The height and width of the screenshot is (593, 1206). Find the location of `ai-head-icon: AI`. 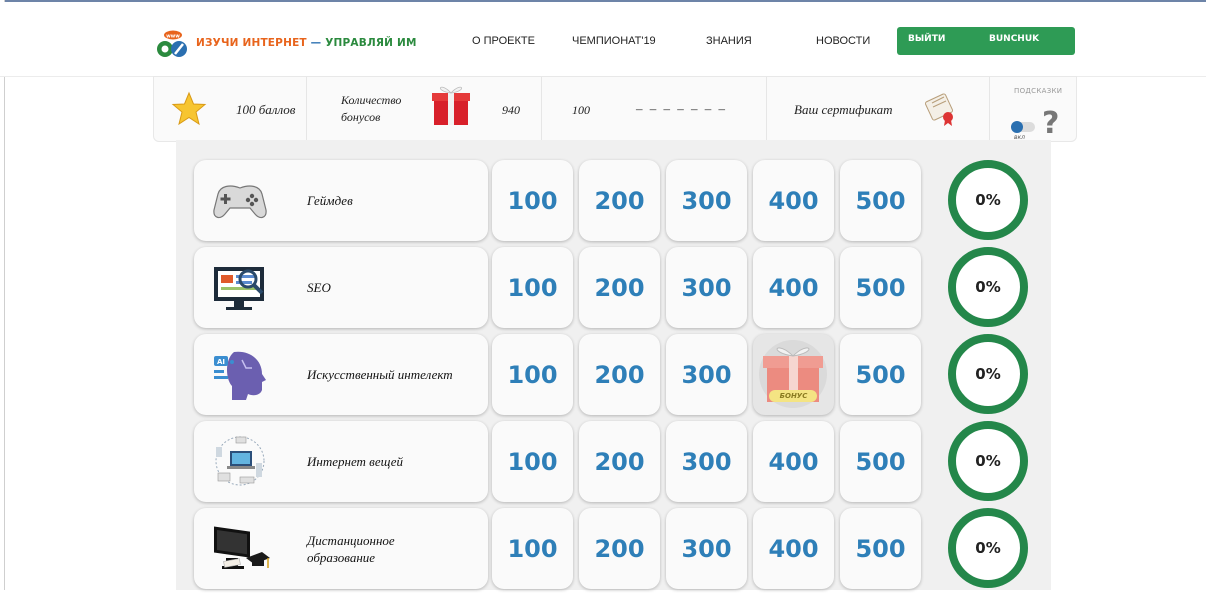

ai-head-icon: AI is located at coordinates (240, 375).